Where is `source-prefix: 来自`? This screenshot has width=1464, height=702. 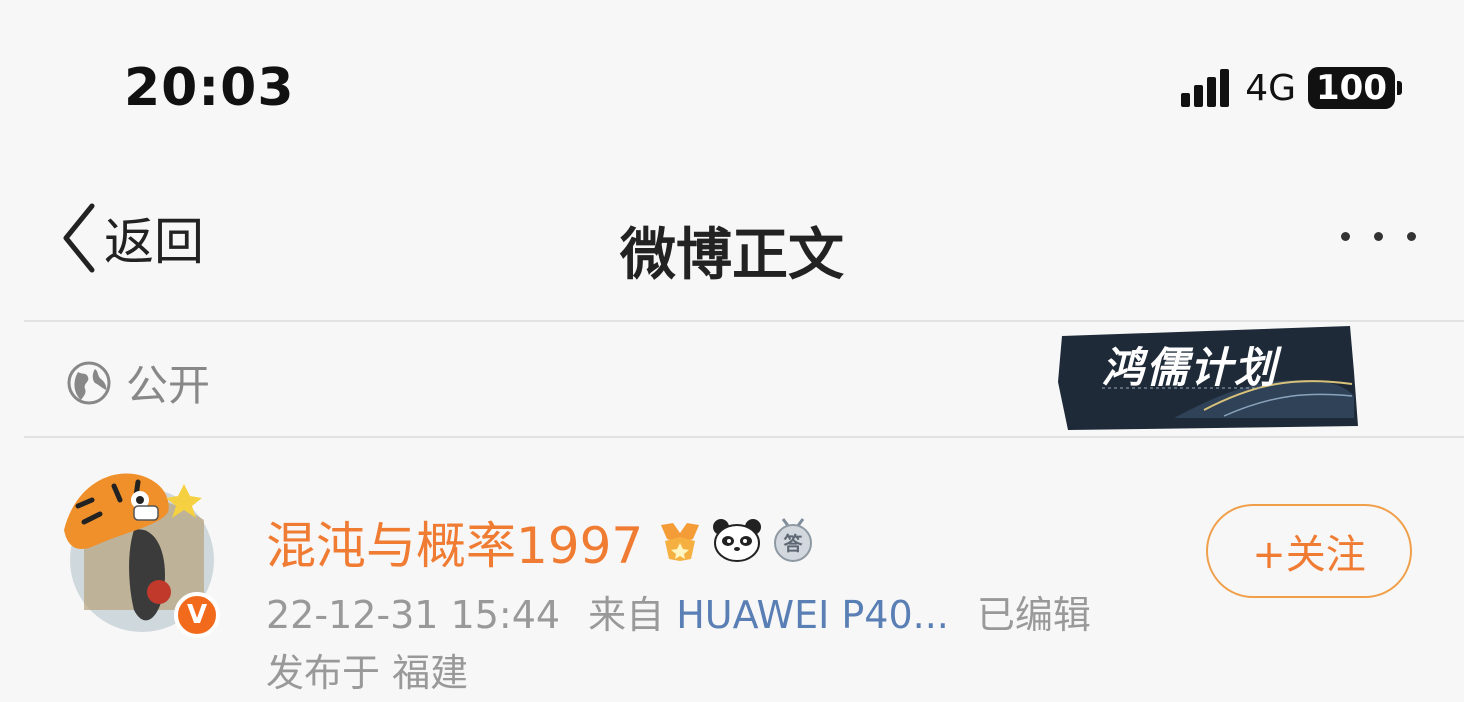
source-prefix: 来自 is located at coordinates (626, 615).